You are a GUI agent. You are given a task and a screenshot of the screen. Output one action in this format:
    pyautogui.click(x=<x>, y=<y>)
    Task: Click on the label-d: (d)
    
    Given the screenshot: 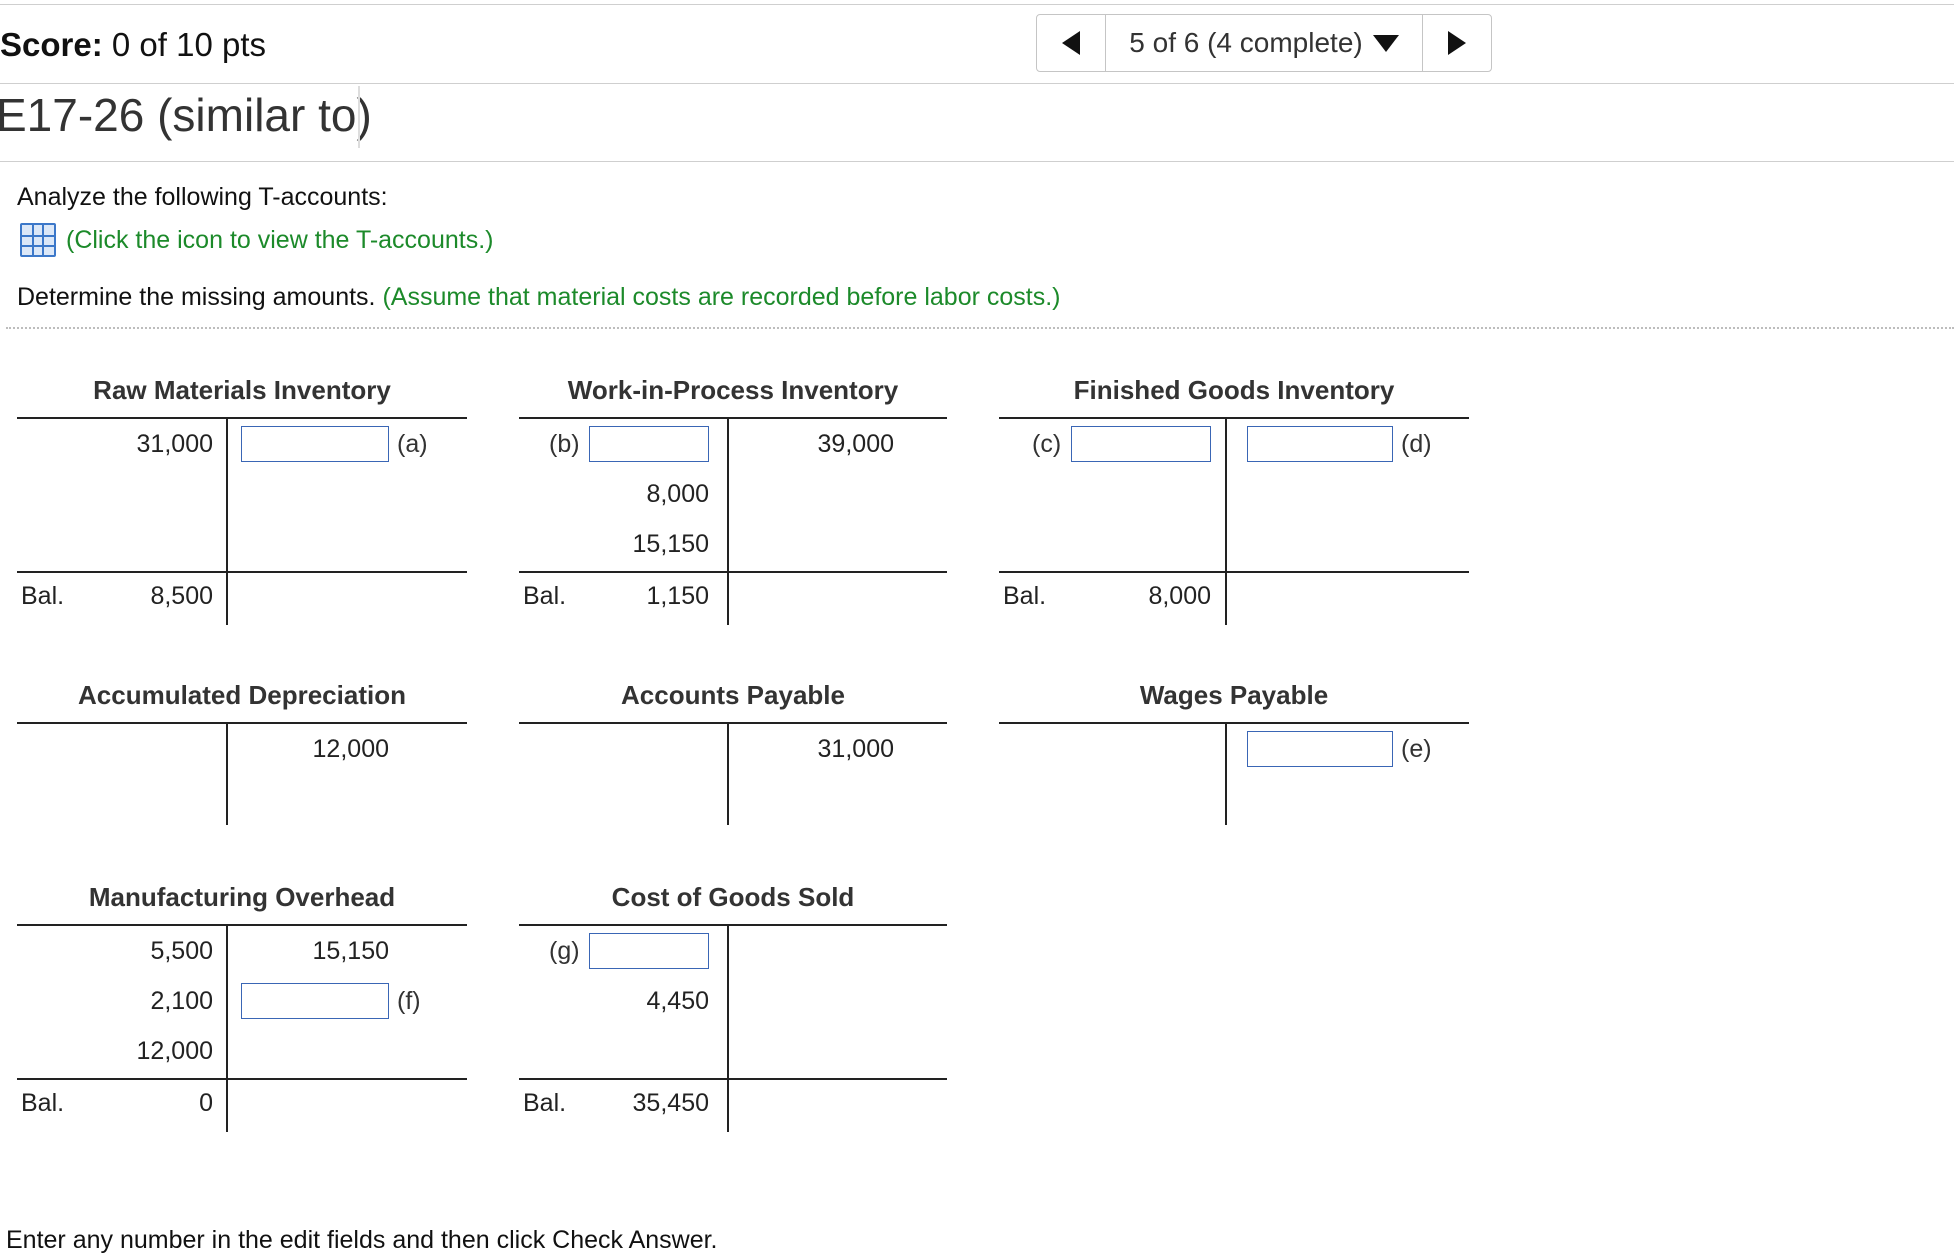 What is the action you would take?
    pyautogui.click(x=1416, y=444)
    